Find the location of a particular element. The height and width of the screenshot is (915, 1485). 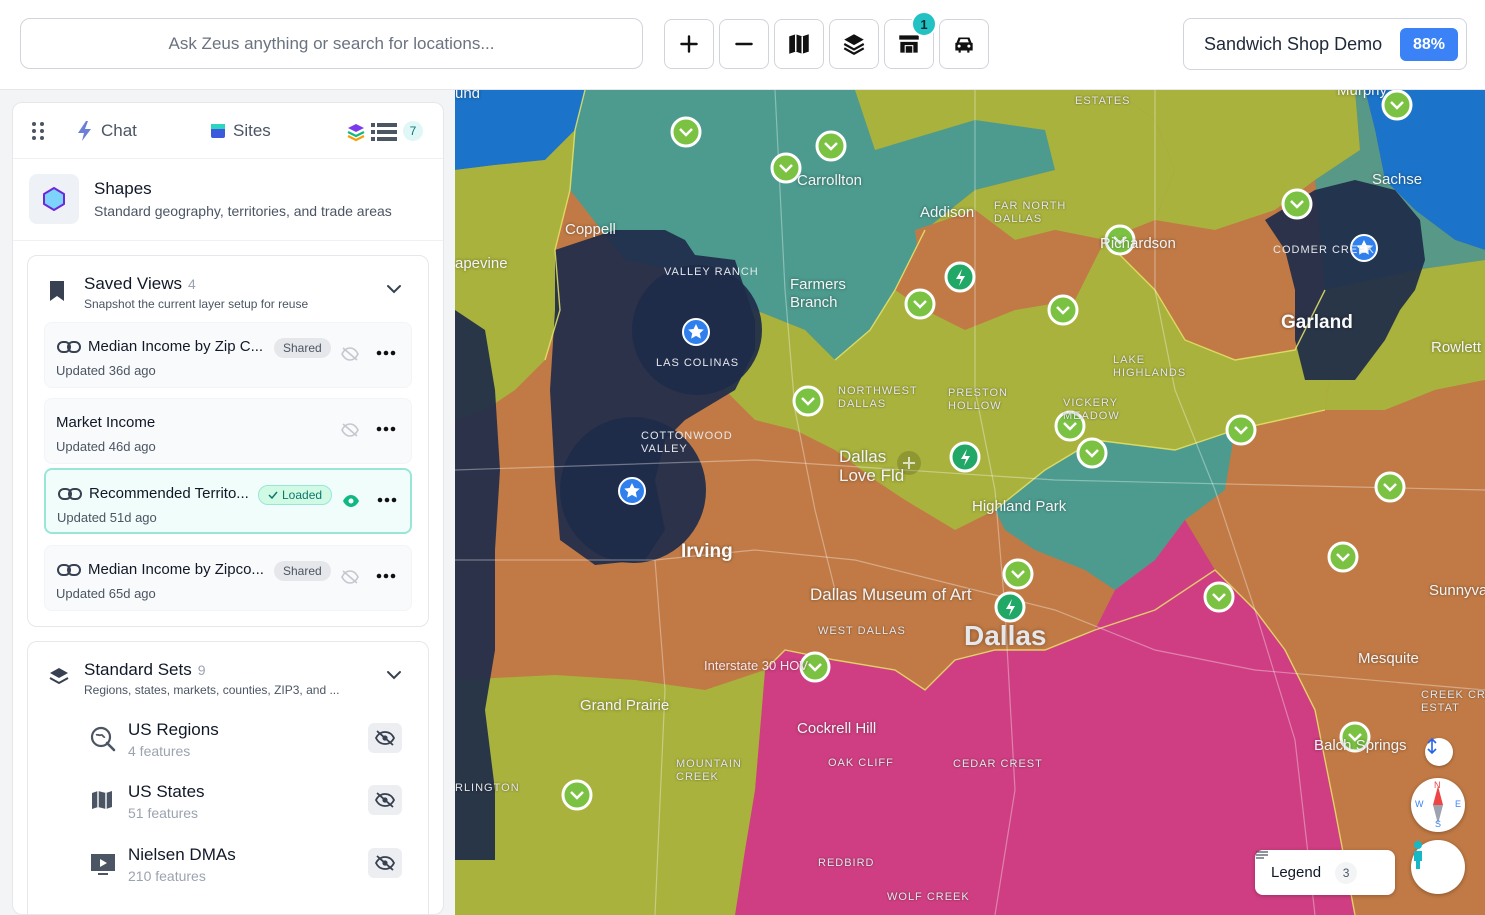

drag-handle-icon is located at coordinates (38, 131).